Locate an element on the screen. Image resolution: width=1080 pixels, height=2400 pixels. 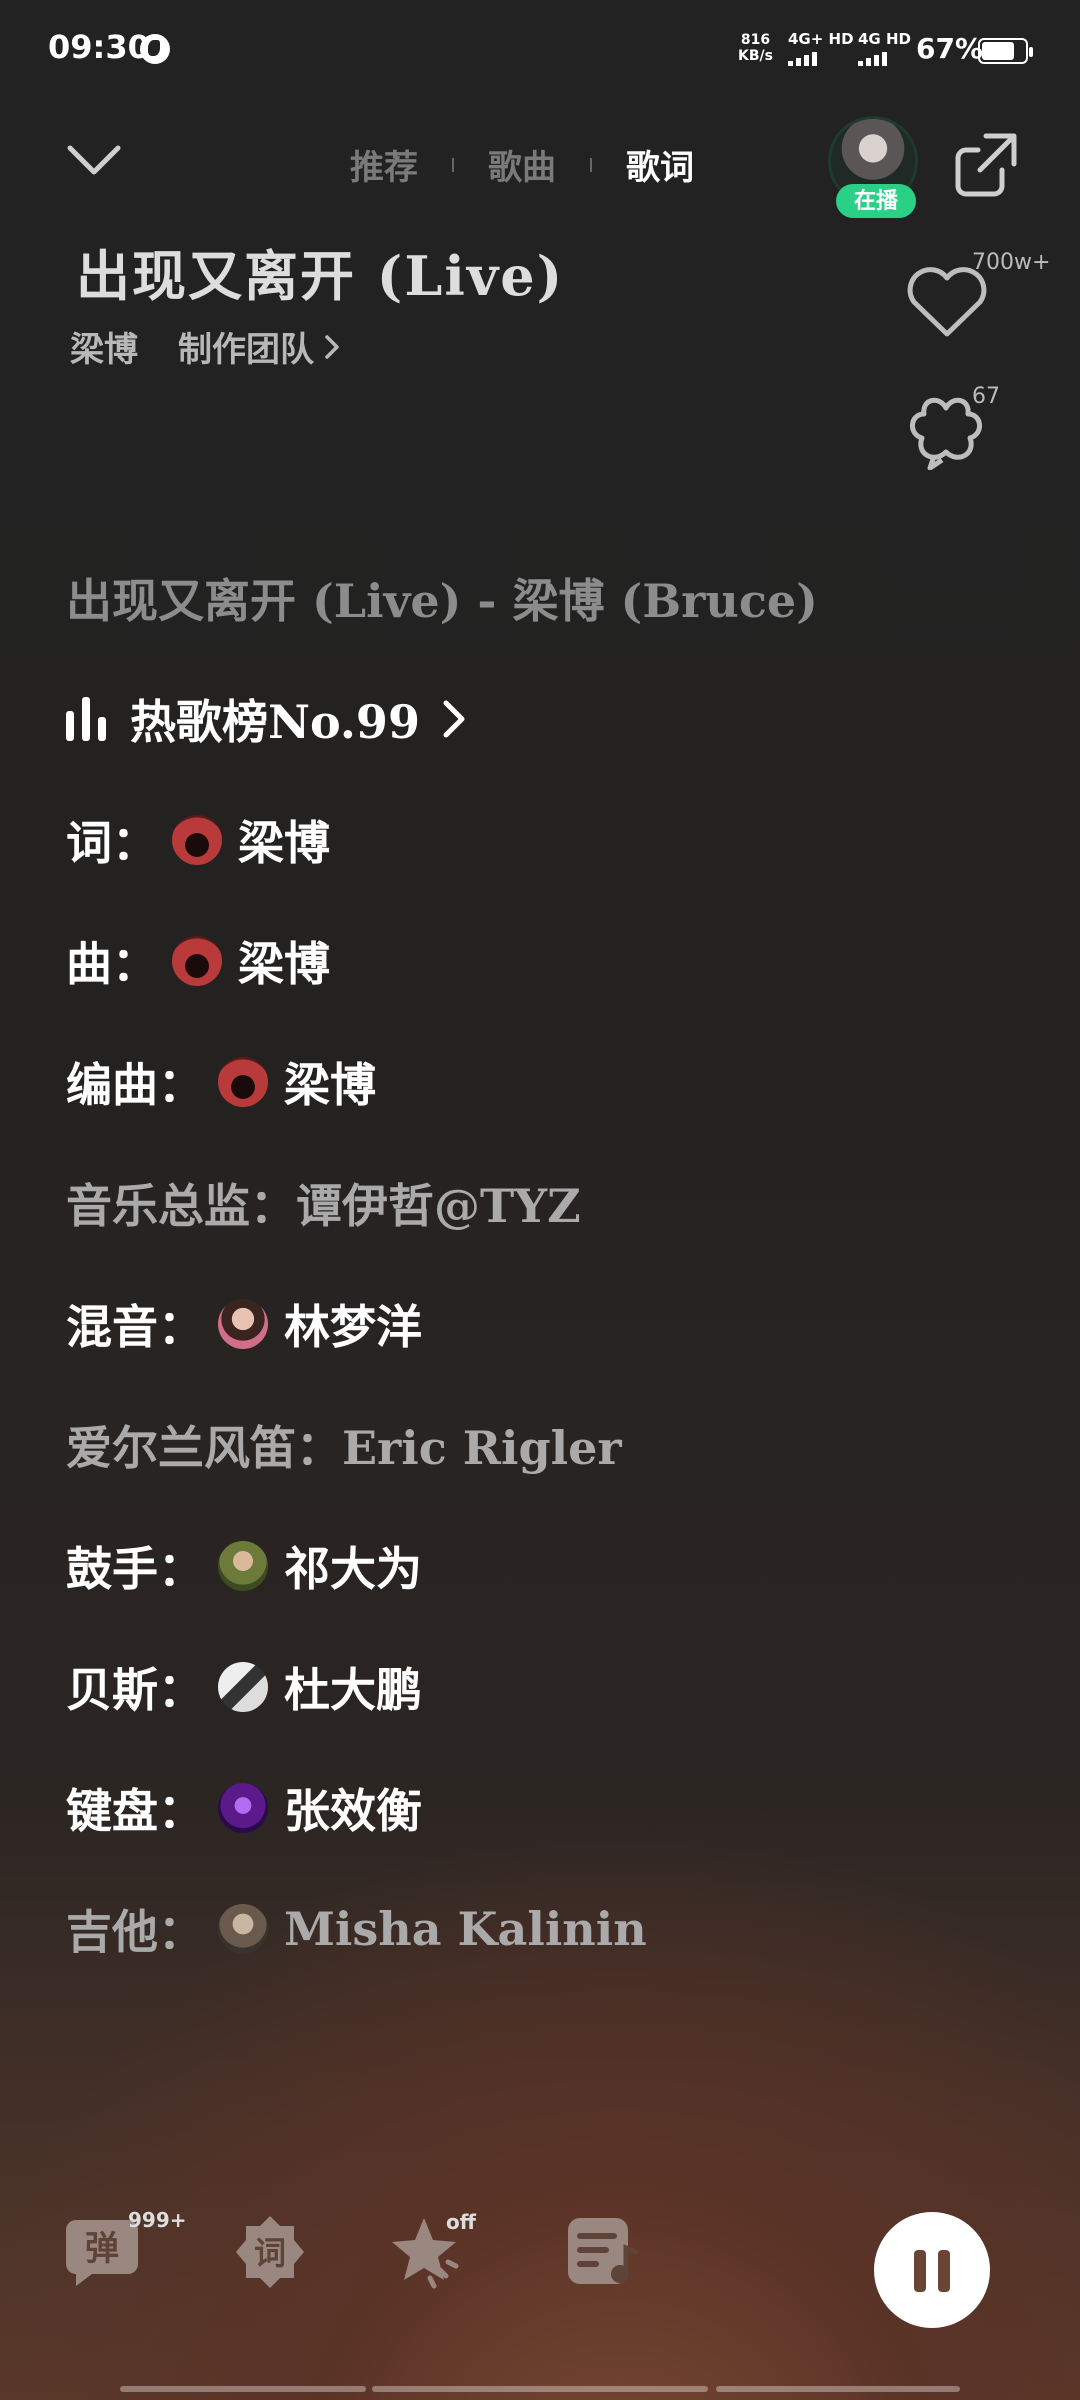
lyrics-effect-icon: 词 is located at coordinates (270, 2252).